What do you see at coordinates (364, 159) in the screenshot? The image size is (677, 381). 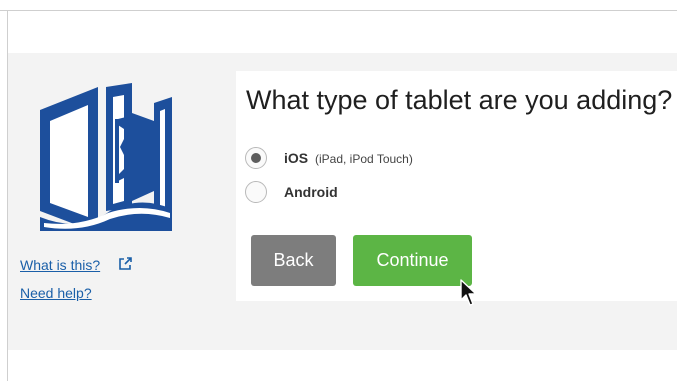 I see `ios-detail: (iPad, iPod Touch)` at bounding box center [364, 159].